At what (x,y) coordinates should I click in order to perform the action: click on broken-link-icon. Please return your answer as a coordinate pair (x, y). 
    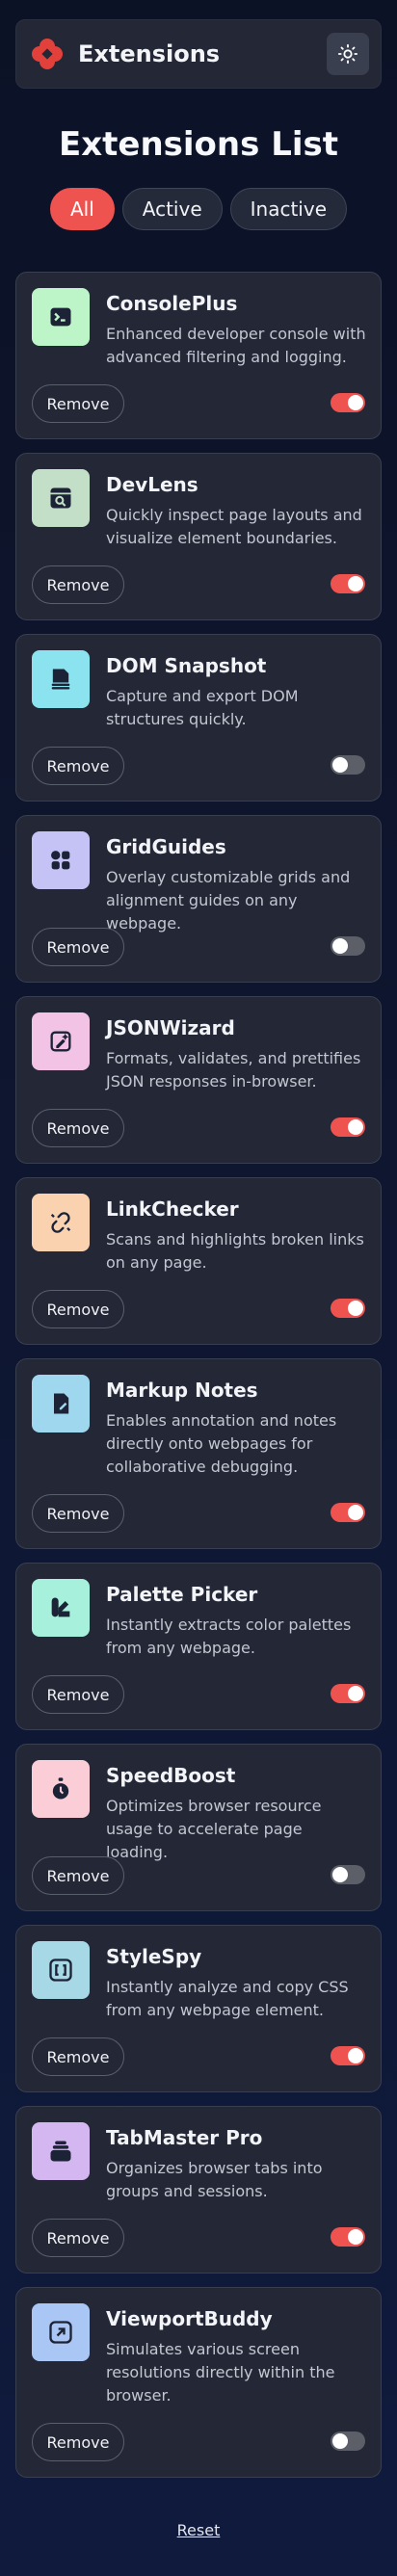
    Looking at the image, I should click on (61, 1222).